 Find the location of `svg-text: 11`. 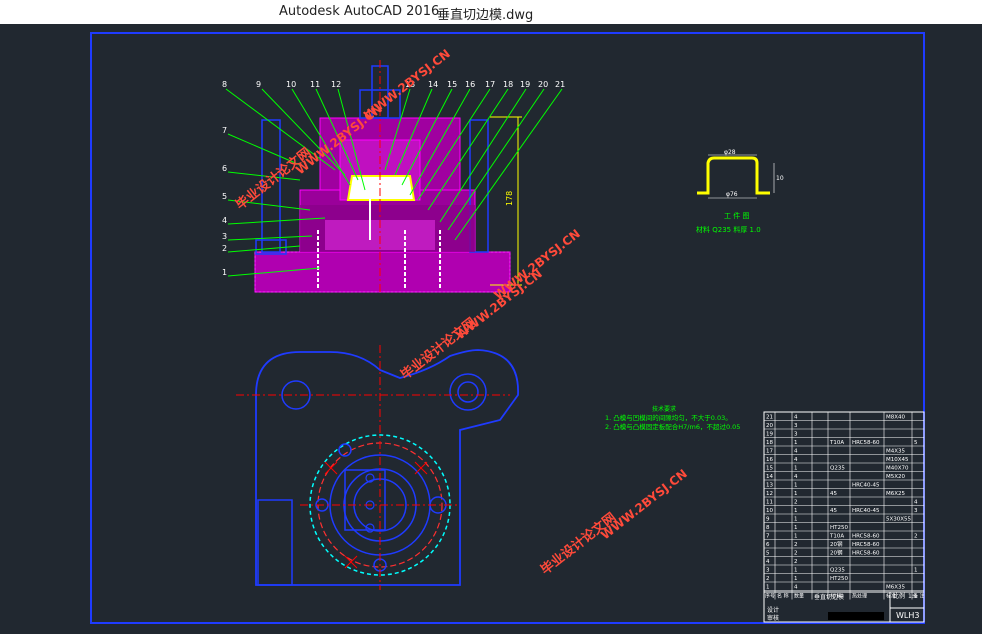

svg-text: 11 is located at coordinates (315, 84).